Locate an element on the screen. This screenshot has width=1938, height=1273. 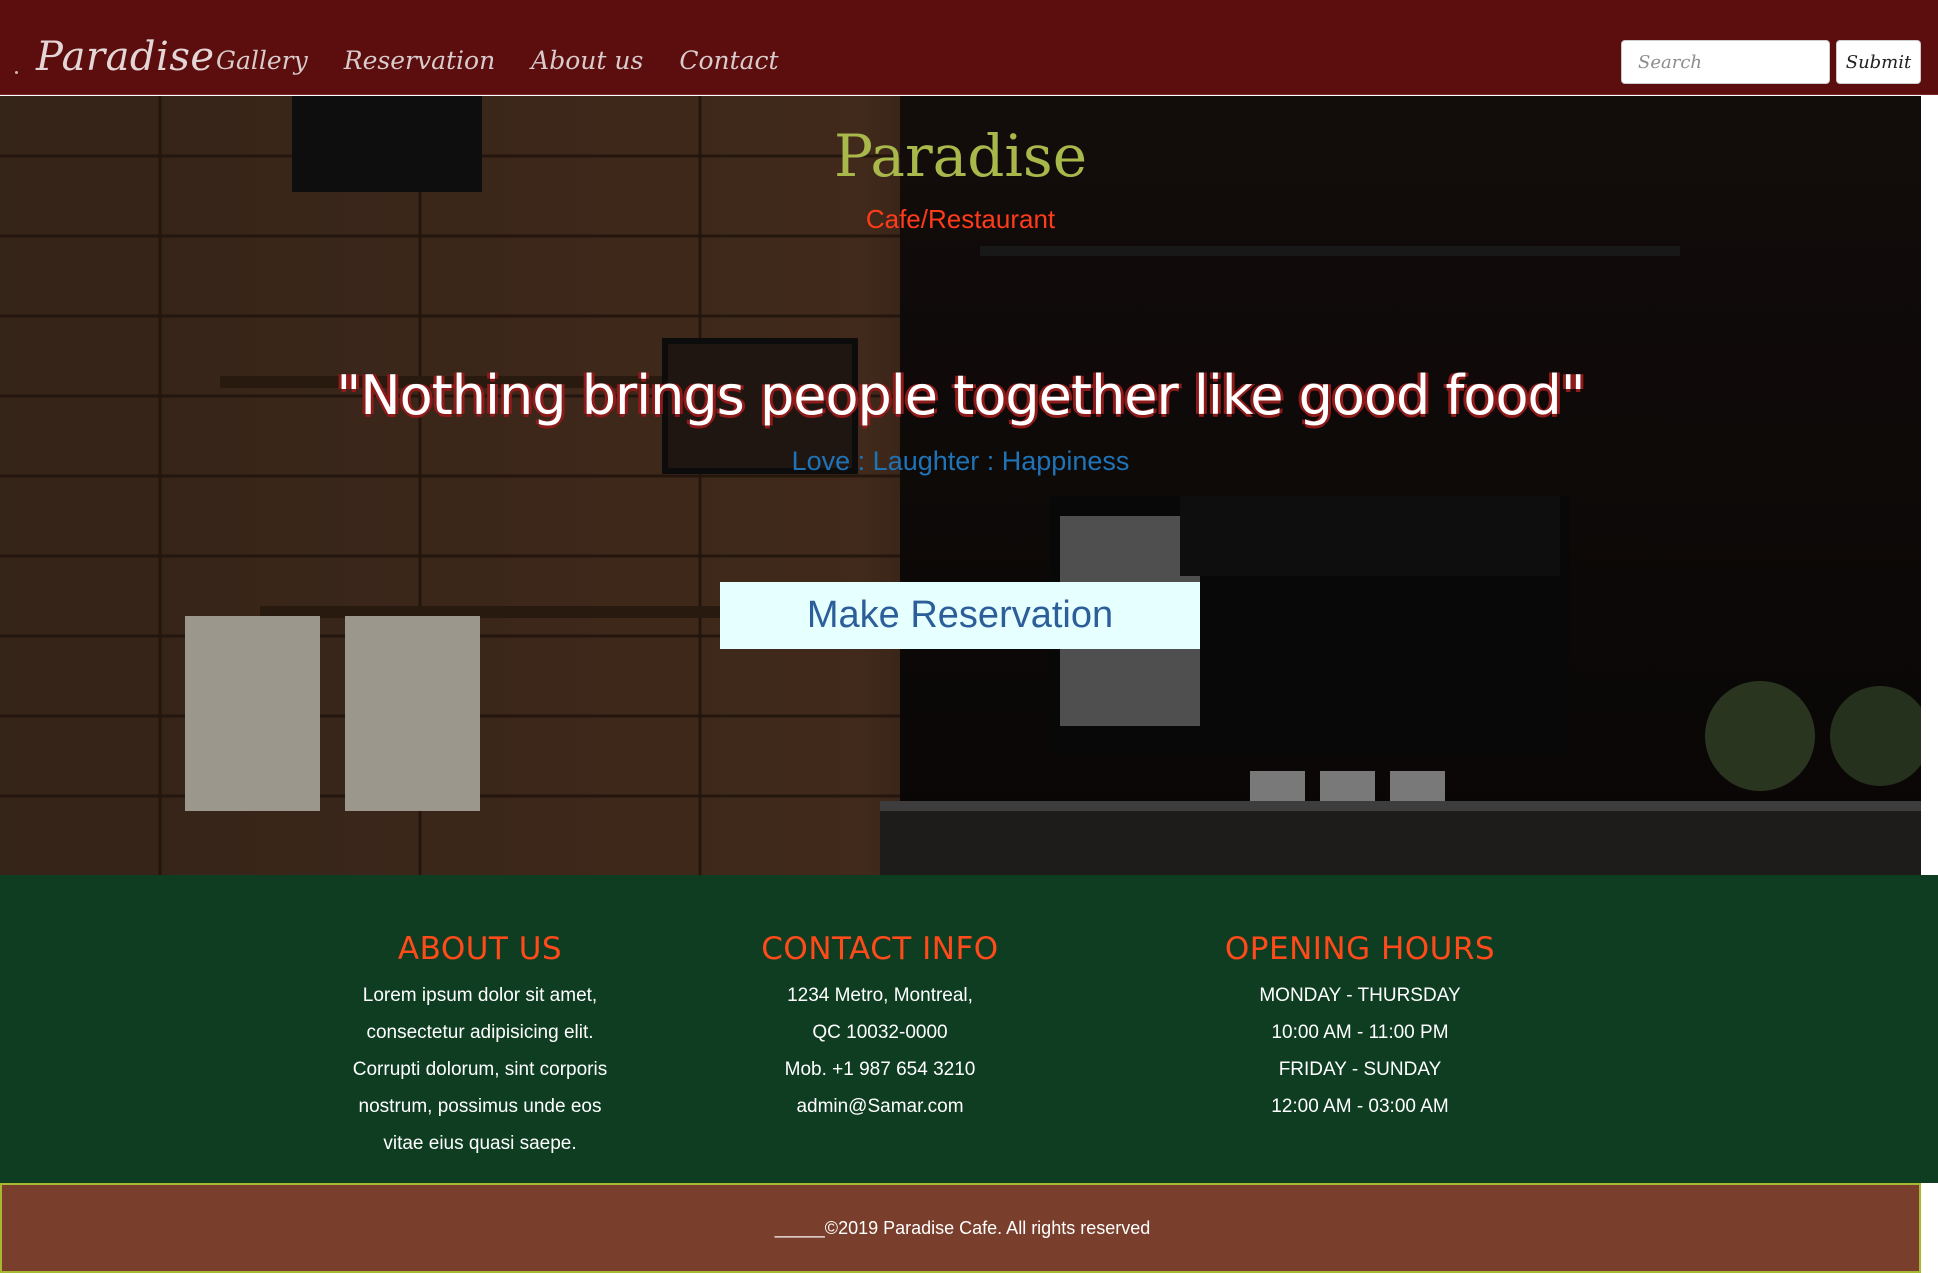
about-us-line: nostrum, possimus unde eos is located at coordinates (480, 1106).